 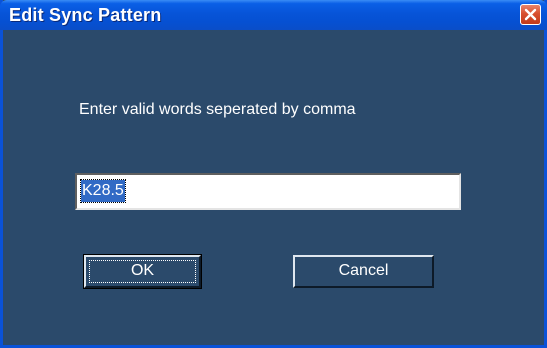 I want to click on sync-pattern-input, so click(x=268, y=191).